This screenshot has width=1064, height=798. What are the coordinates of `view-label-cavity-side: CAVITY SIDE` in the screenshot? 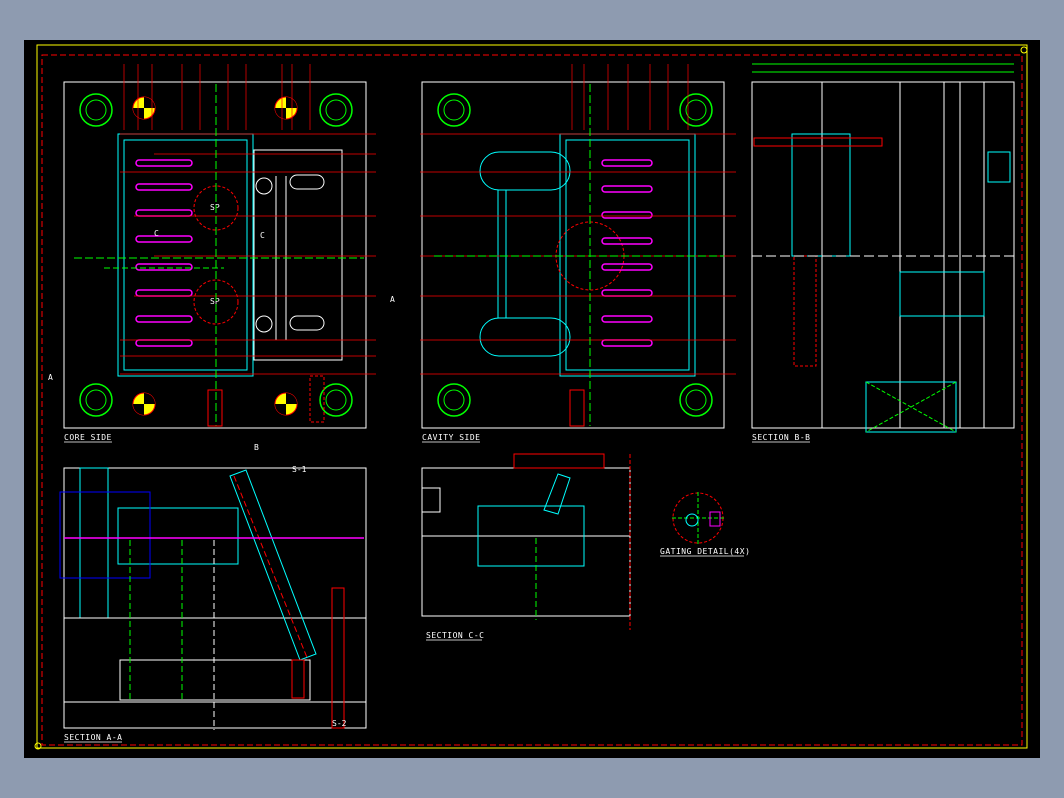 It's located at (451, 437).